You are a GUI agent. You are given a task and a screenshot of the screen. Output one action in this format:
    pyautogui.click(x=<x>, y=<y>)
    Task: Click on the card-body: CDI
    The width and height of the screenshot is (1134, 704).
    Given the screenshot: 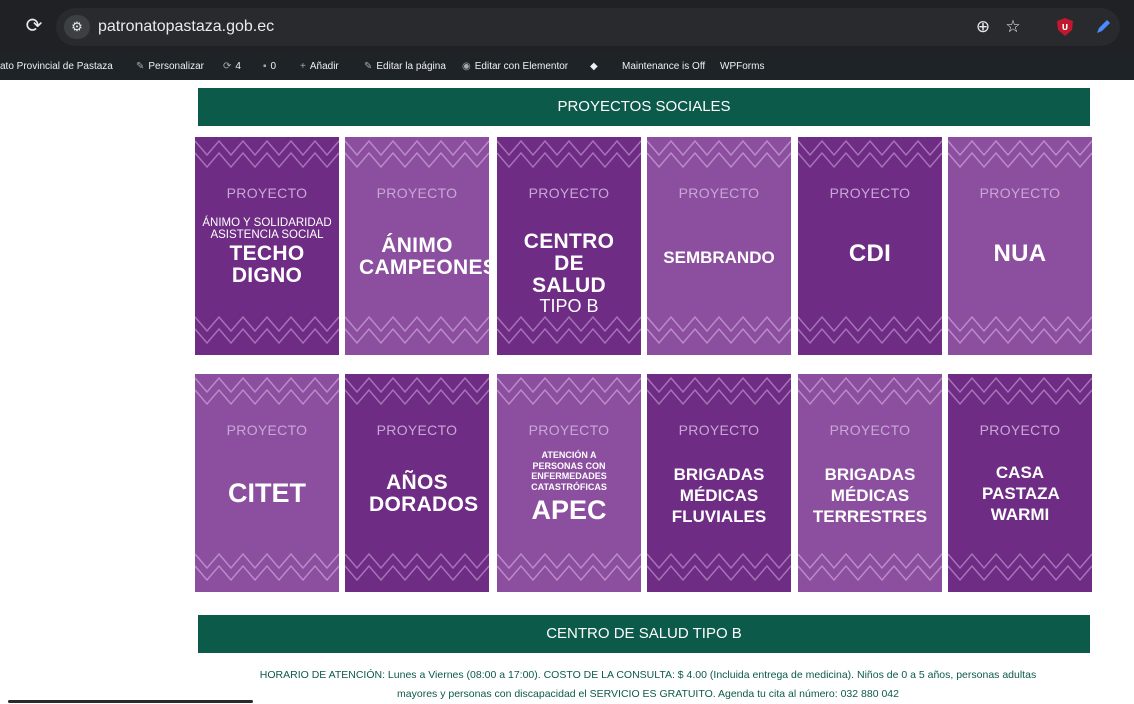 What is the action you would take?
    pyautogui.click(x=870, y=253)
    